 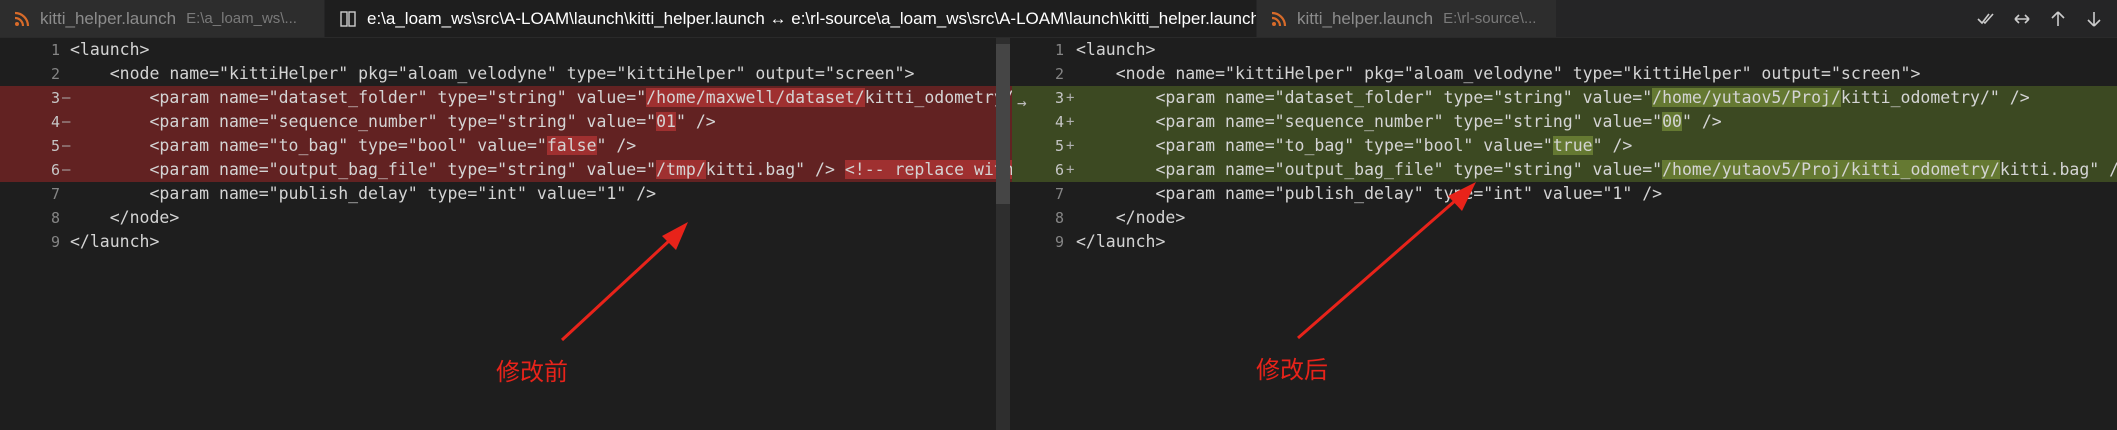 I want to click on diff-icon, so click(x=348, y=18).